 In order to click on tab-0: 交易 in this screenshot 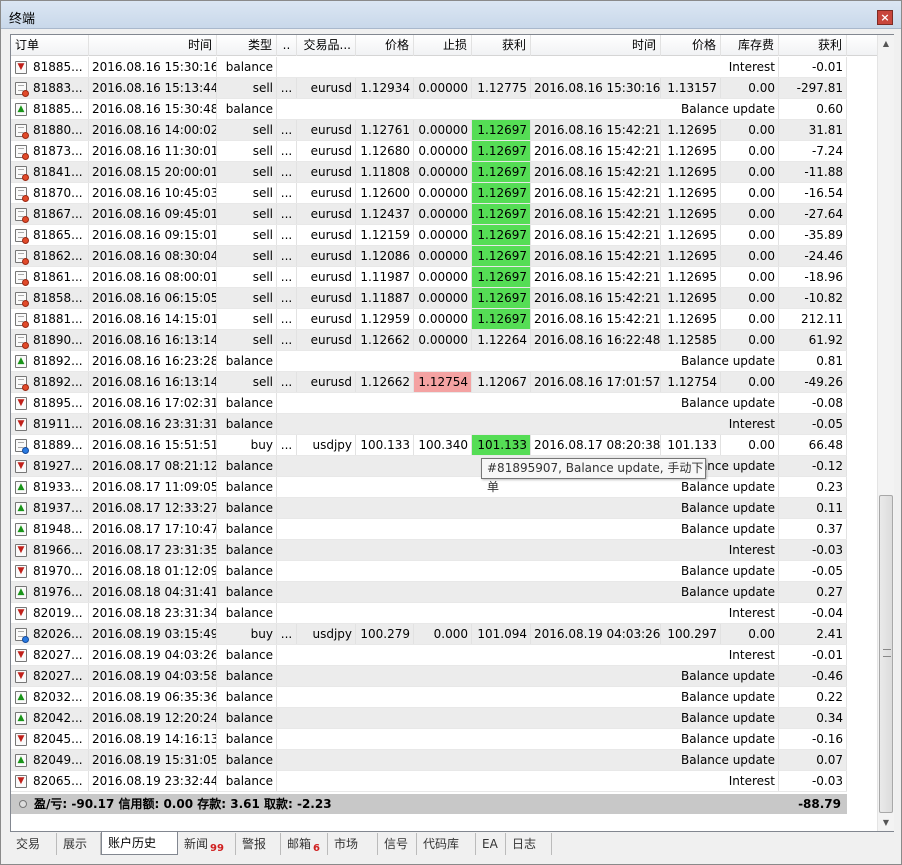, I will do `click(33, 844)`.